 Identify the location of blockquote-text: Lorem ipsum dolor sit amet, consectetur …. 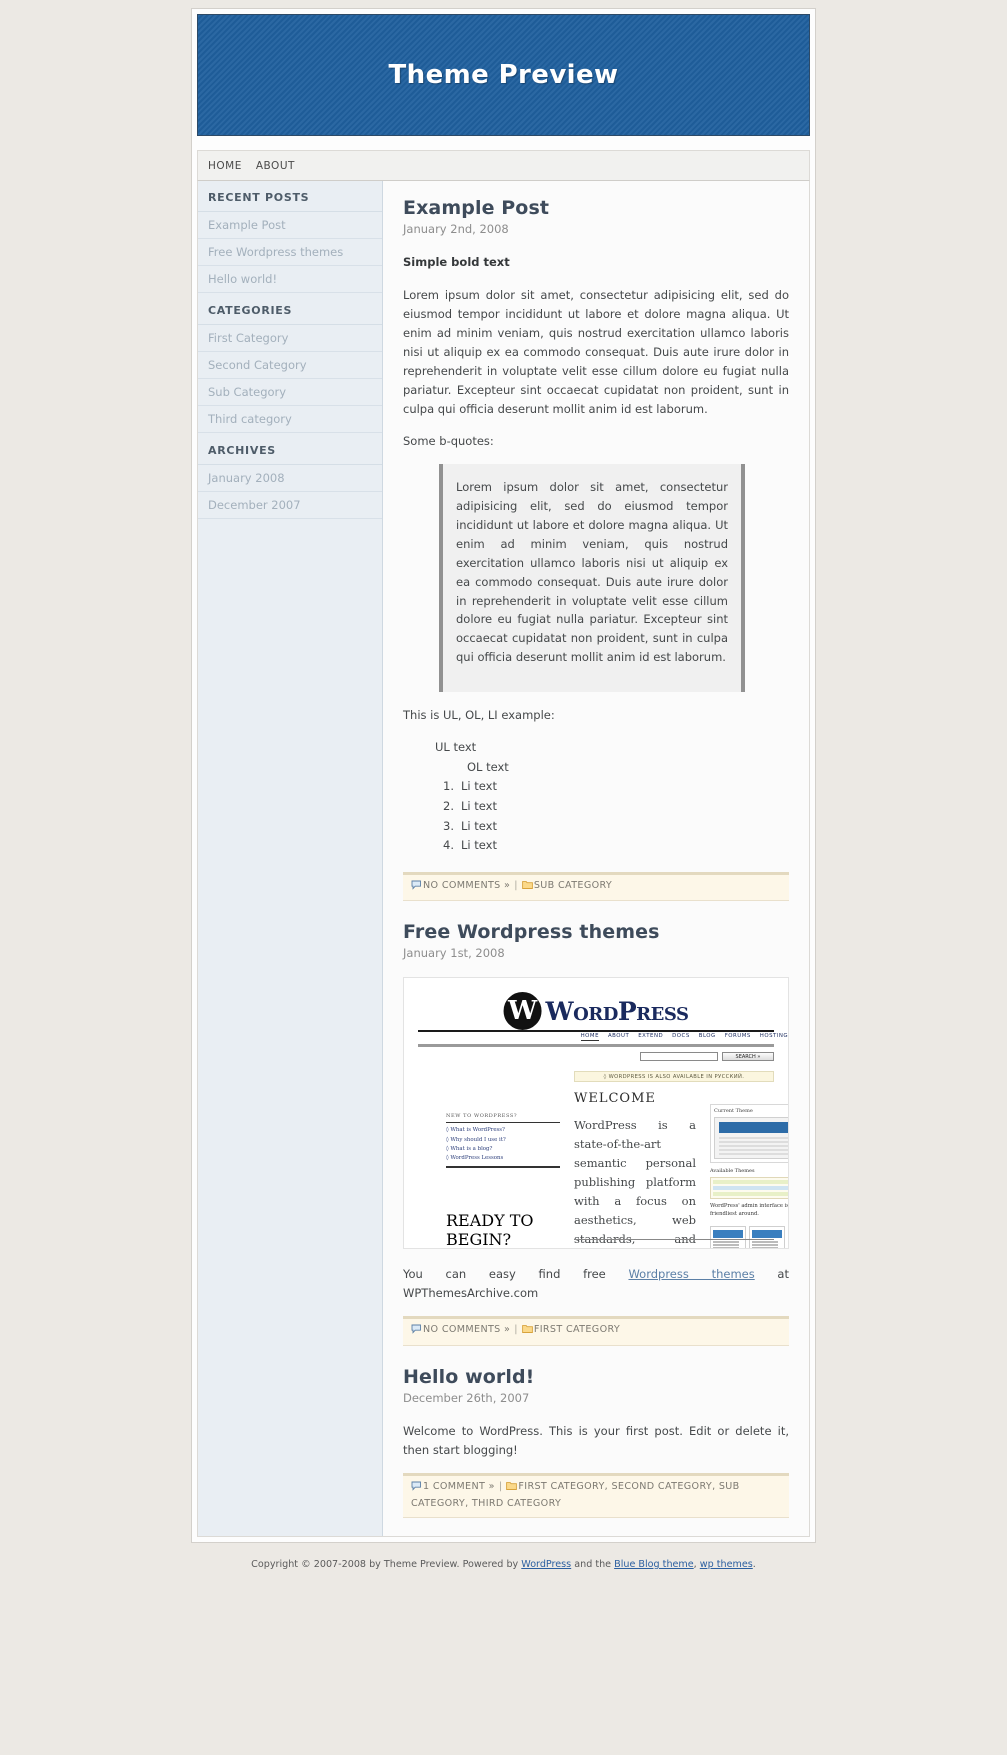
(592, 572).